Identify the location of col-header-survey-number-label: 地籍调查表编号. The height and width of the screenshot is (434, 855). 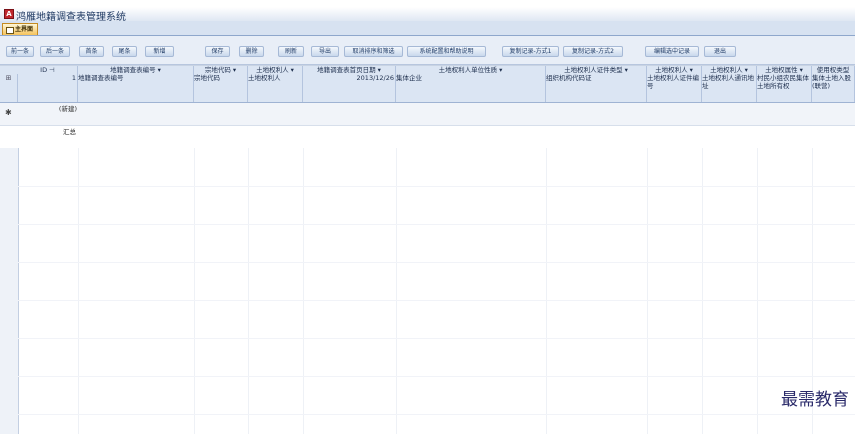
(133, 70).